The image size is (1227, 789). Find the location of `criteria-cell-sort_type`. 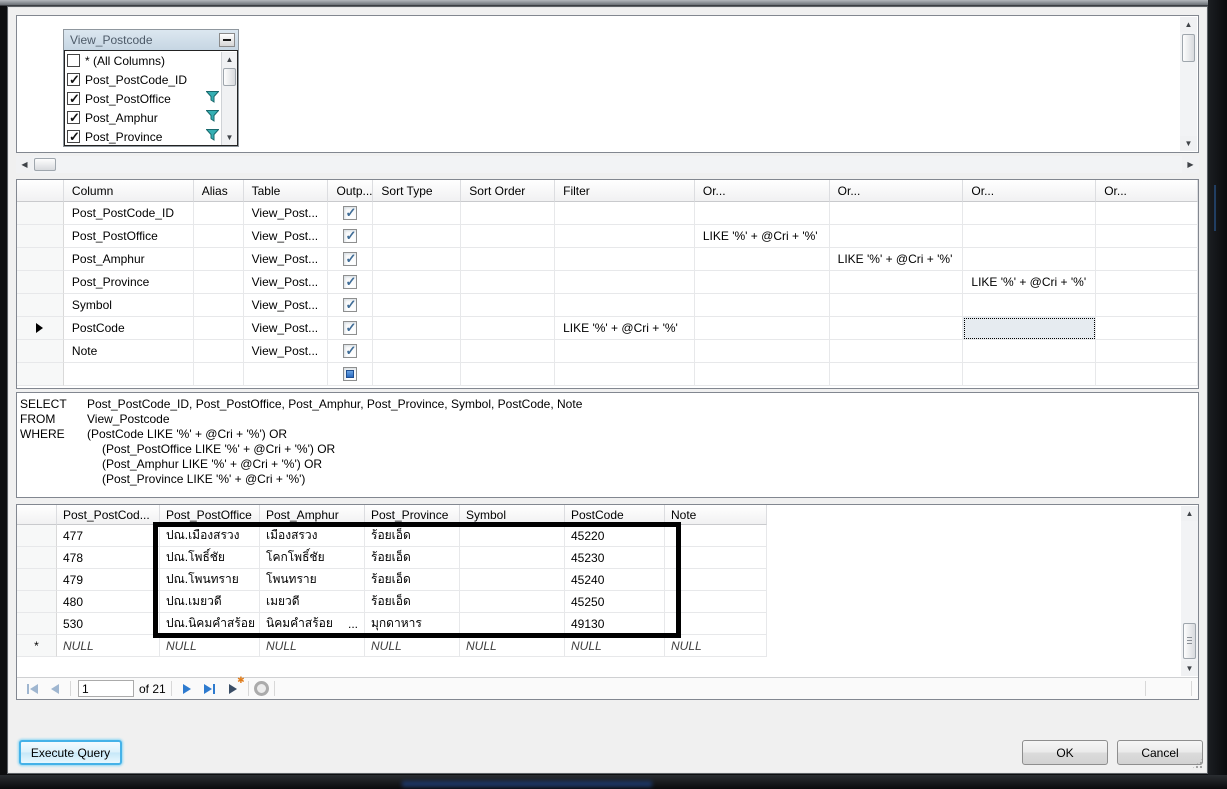

criteria-cell-sort_type is located at coordinates (417, 236).